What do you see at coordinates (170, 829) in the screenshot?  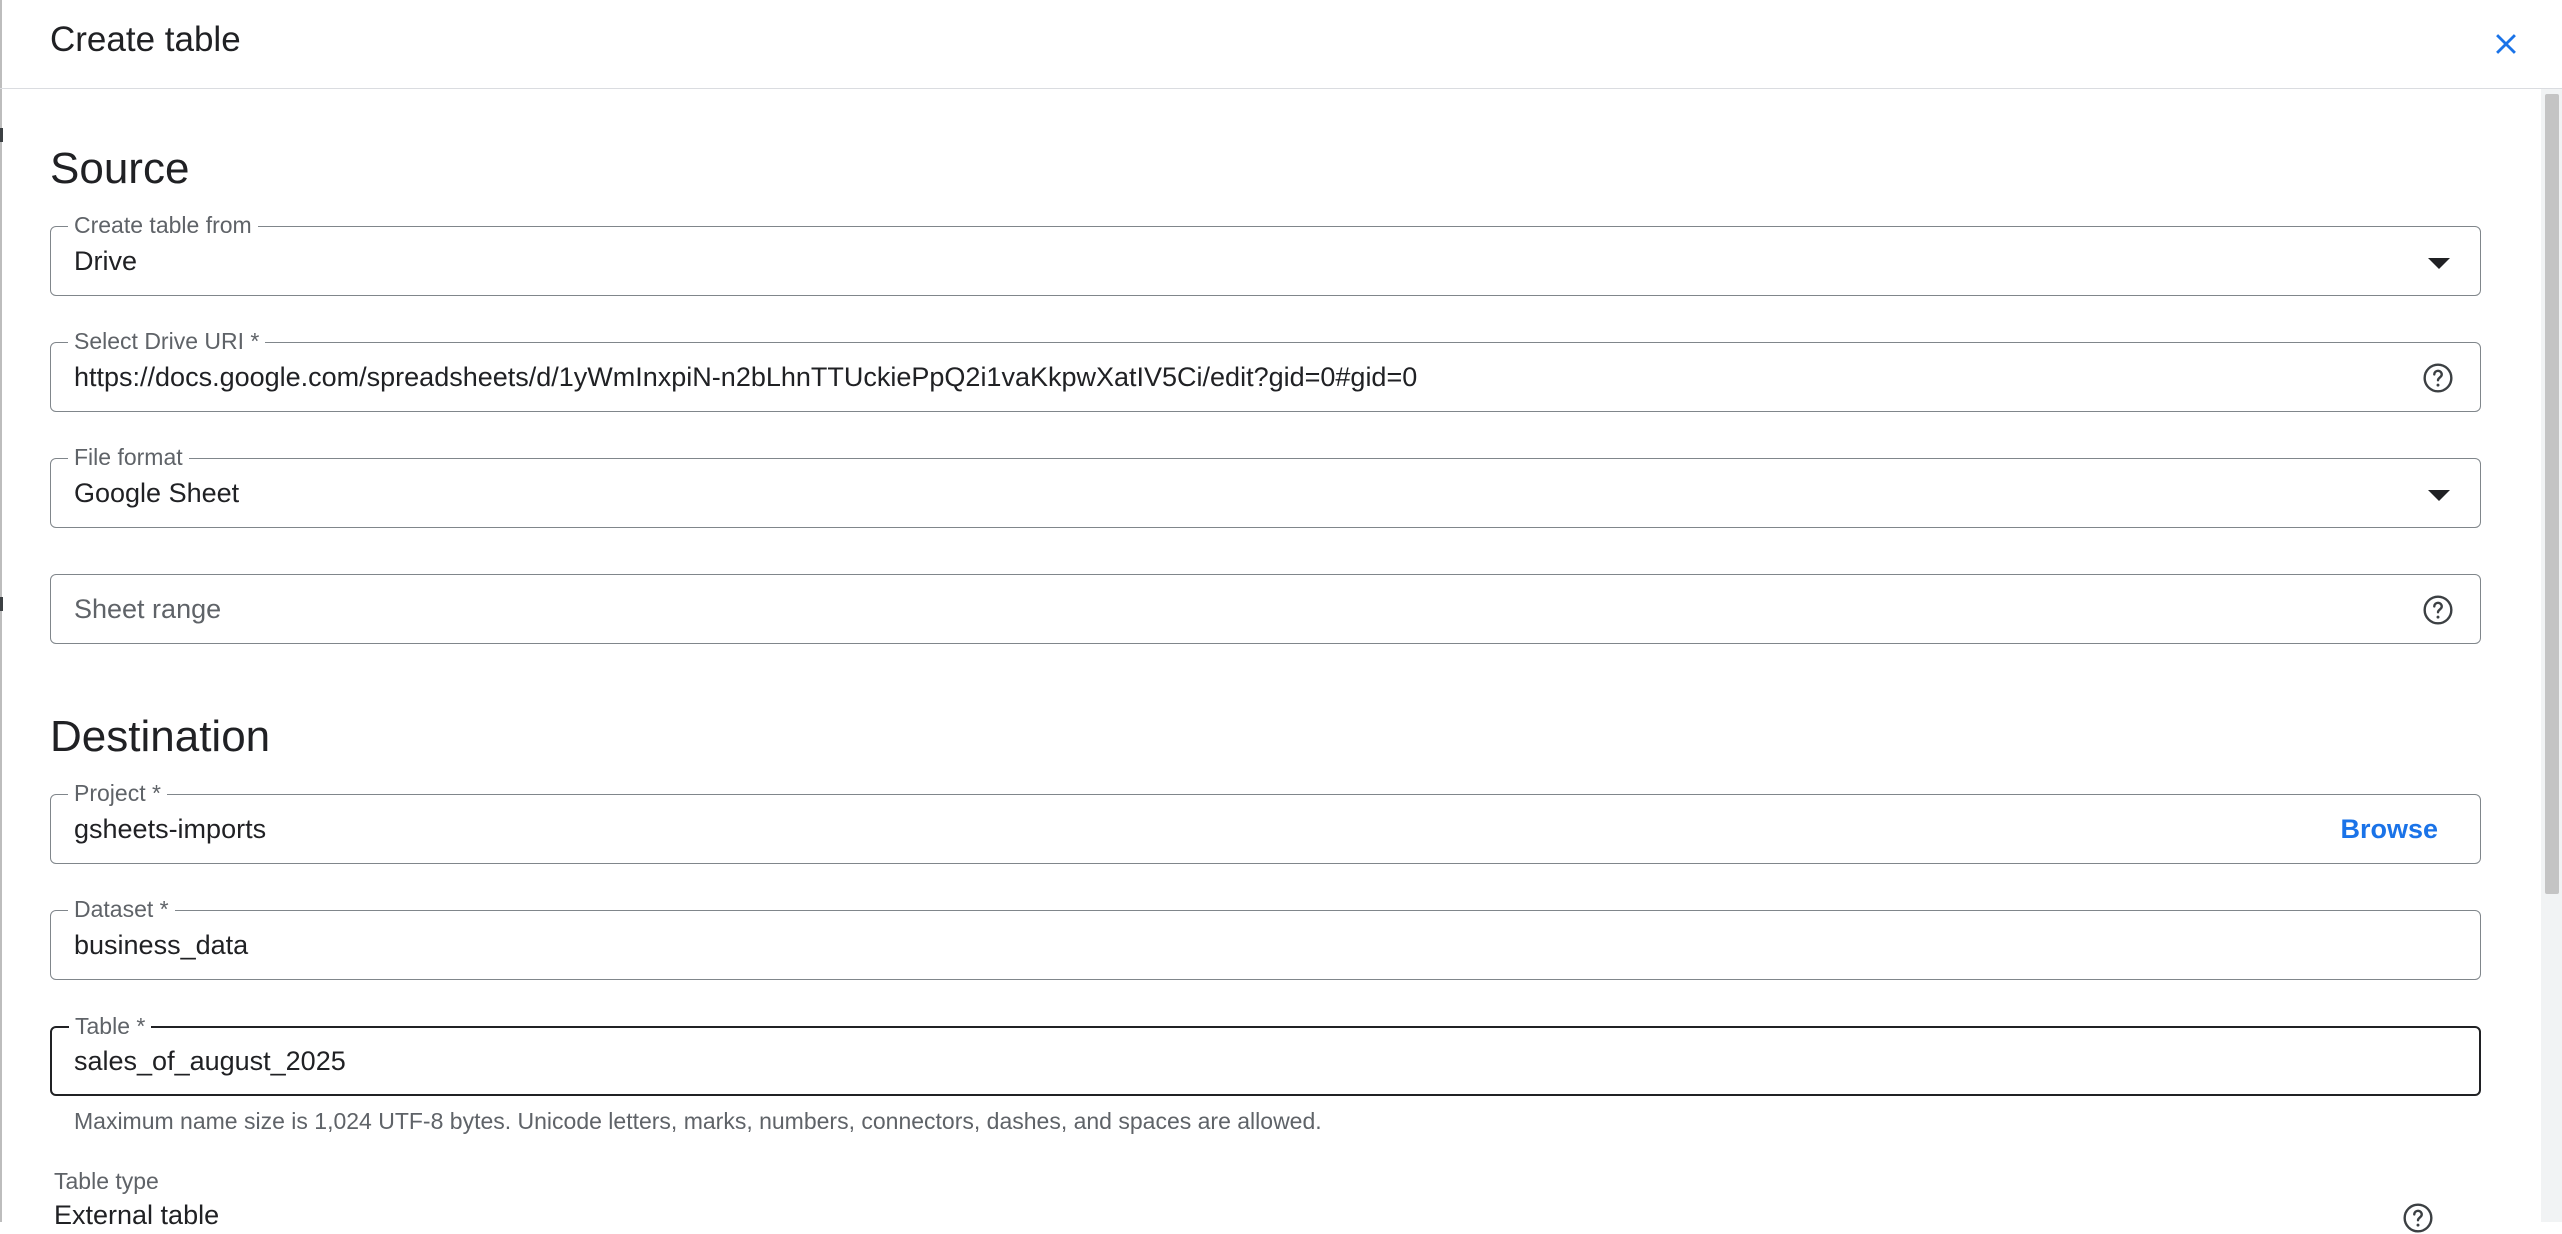 I see `project-value: gsheets-imports` at bounding box center [170, 829].